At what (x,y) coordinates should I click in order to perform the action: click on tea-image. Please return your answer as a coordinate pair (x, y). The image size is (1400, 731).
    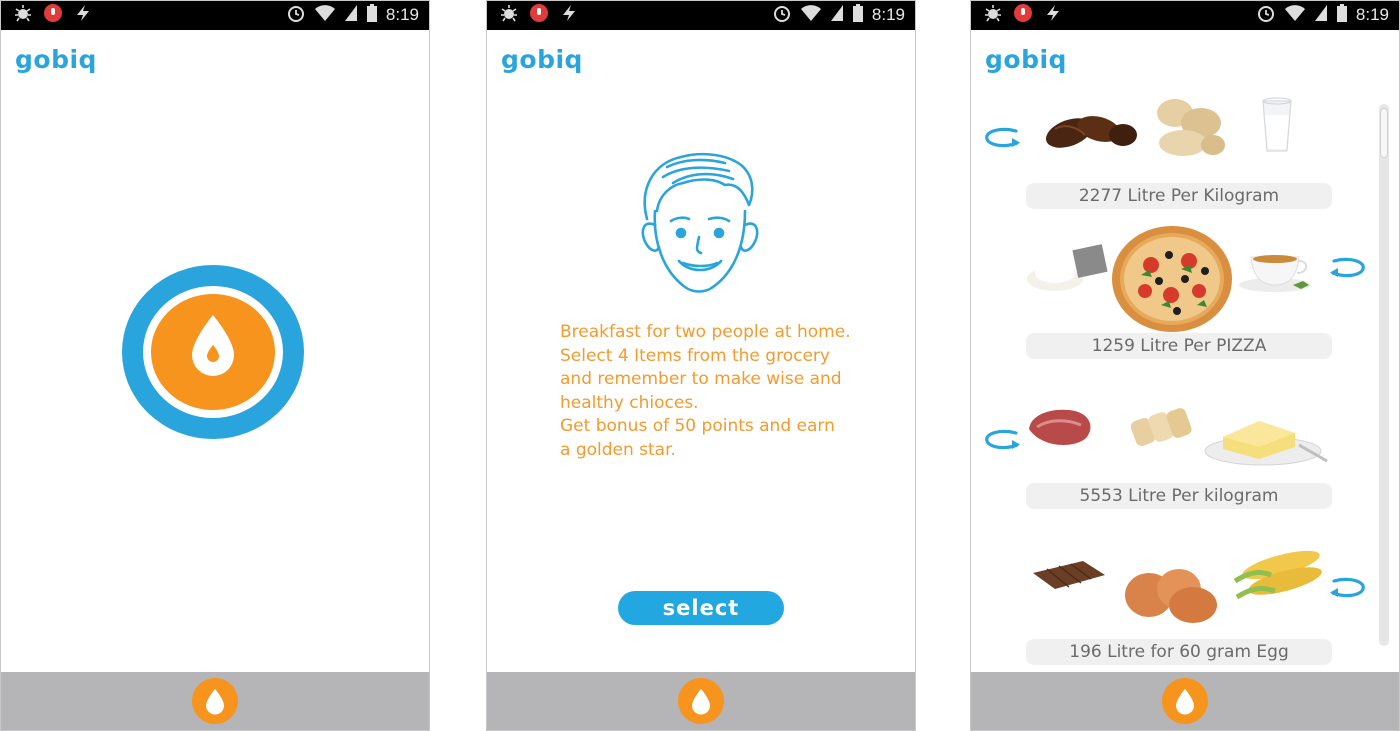
    Looking at the image, I should click on (1275, 269).